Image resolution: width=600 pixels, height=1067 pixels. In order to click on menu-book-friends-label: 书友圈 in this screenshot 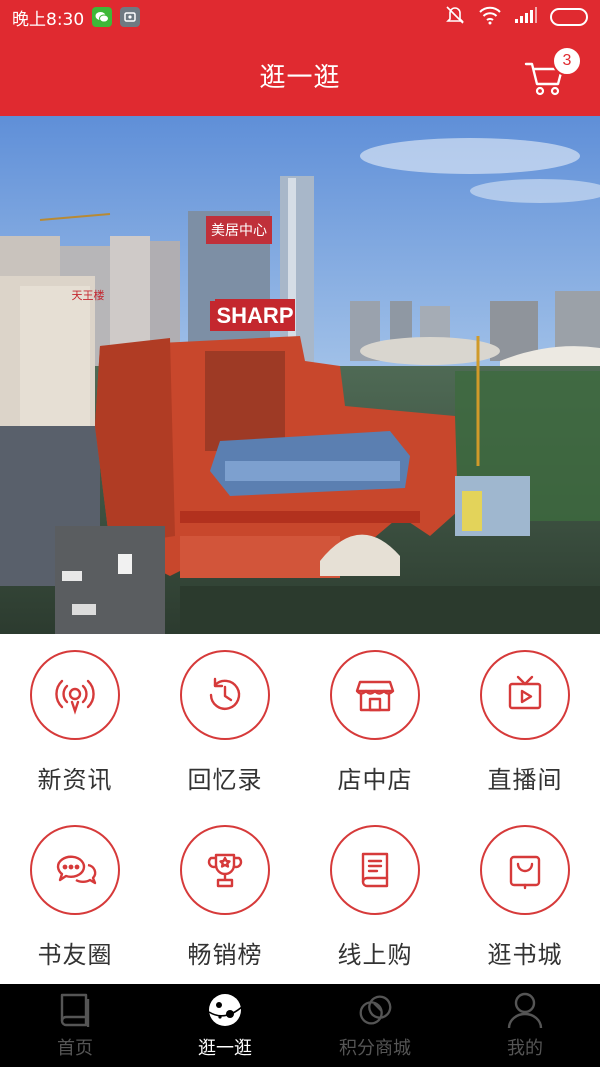, I will do `click(75, 955)`.